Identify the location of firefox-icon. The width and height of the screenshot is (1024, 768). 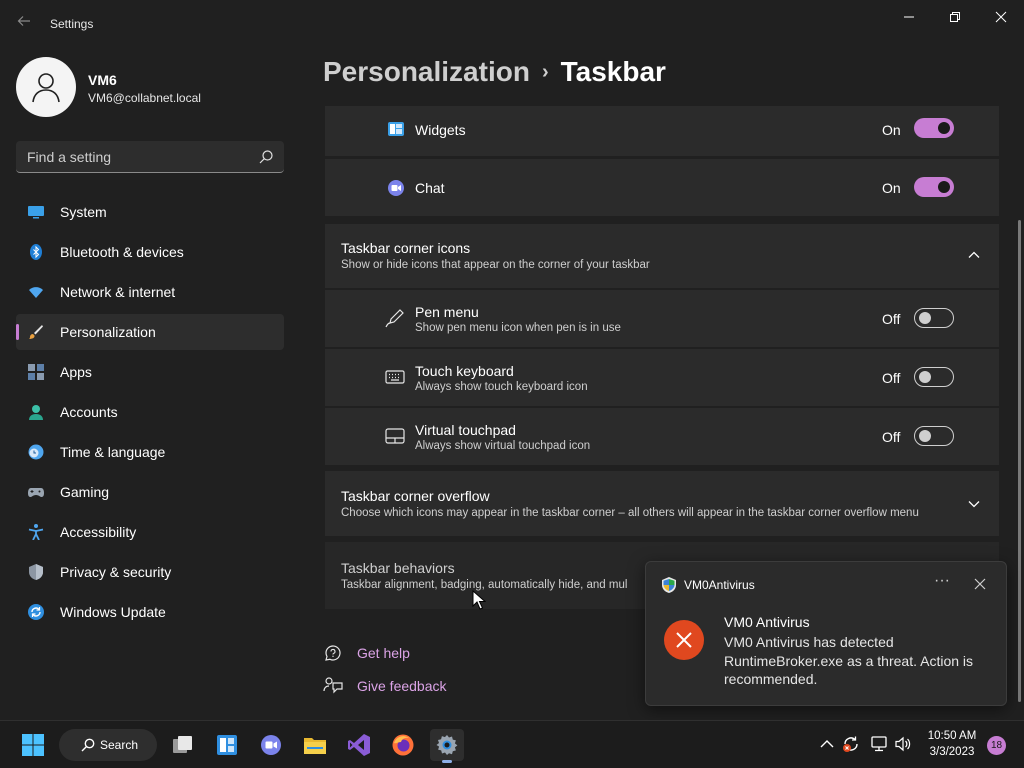
(403, 745).